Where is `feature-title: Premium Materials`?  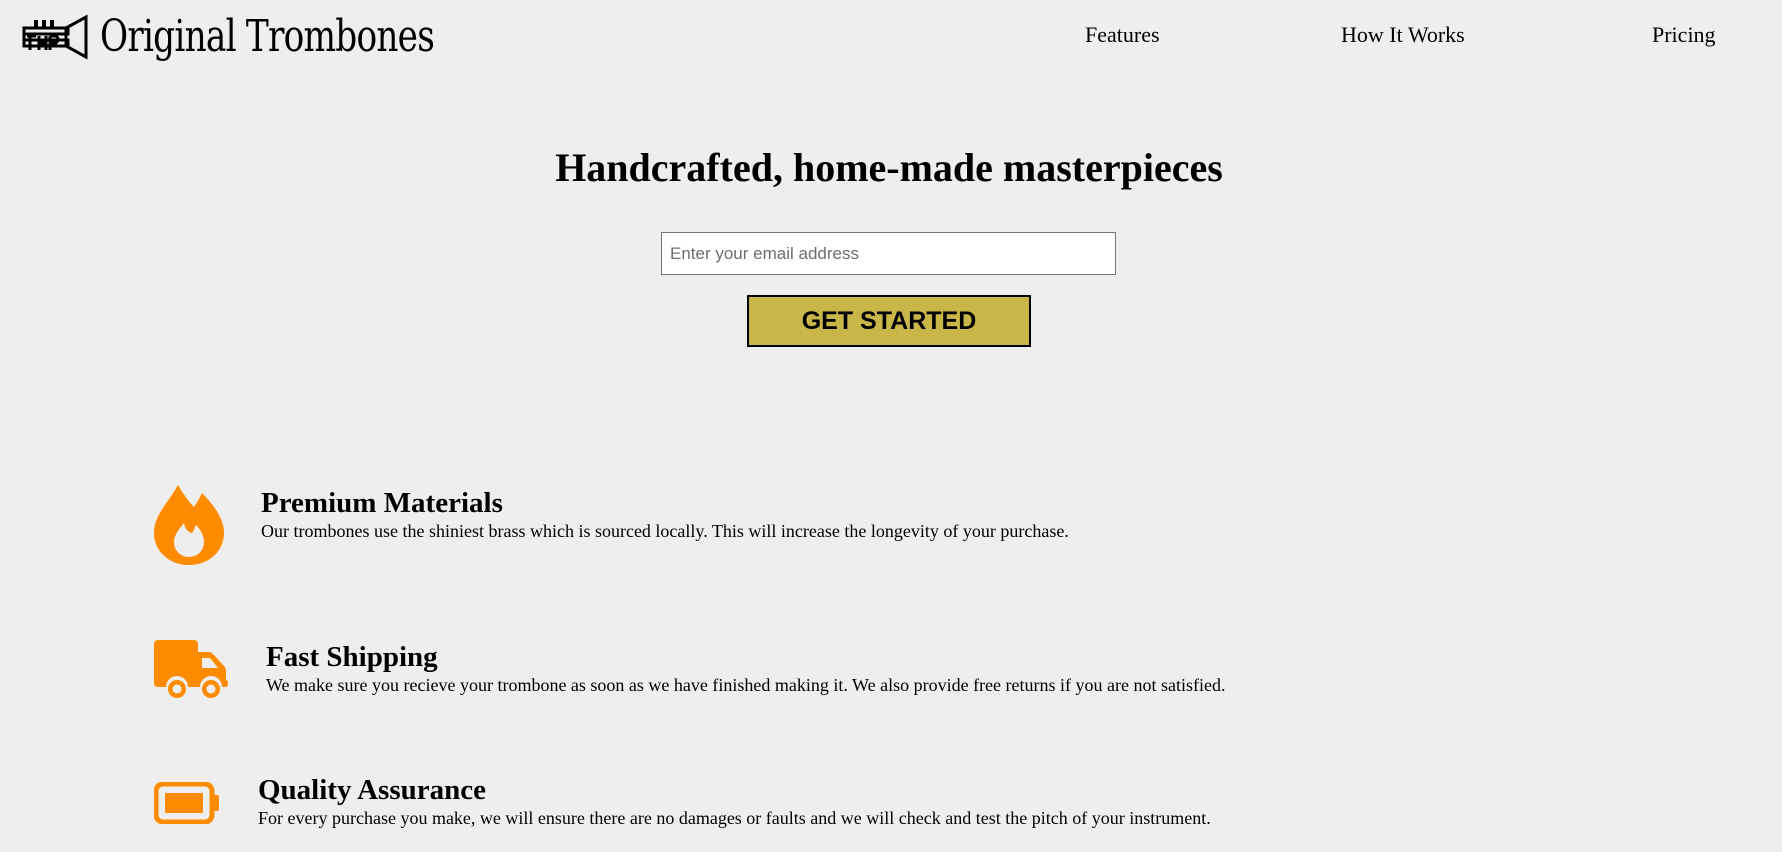 feature-title: Premium Materials is located at coordinates (382, 503).